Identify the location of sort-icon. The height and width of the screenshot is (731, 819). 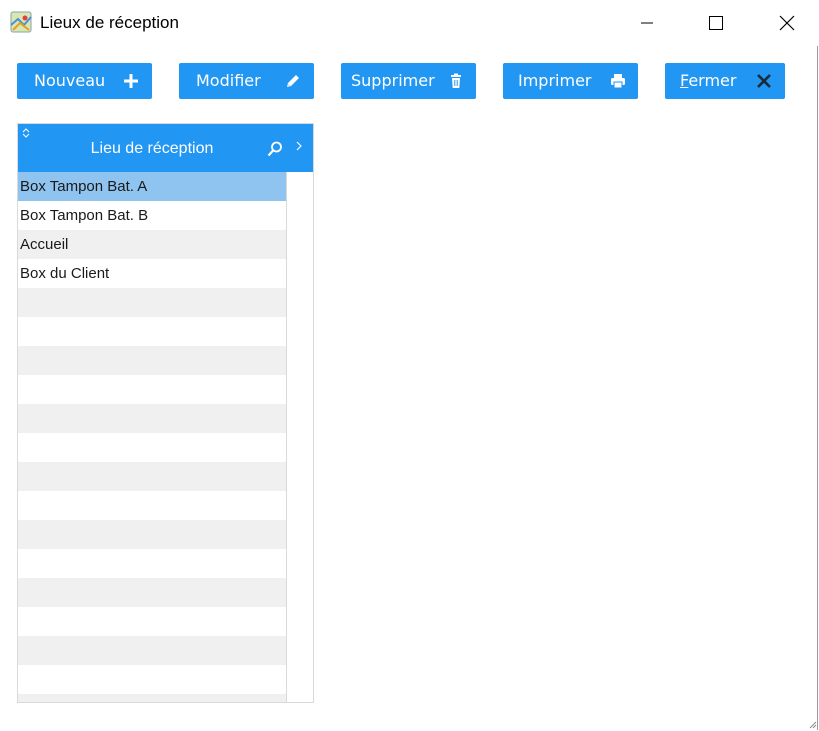
(26, 133).